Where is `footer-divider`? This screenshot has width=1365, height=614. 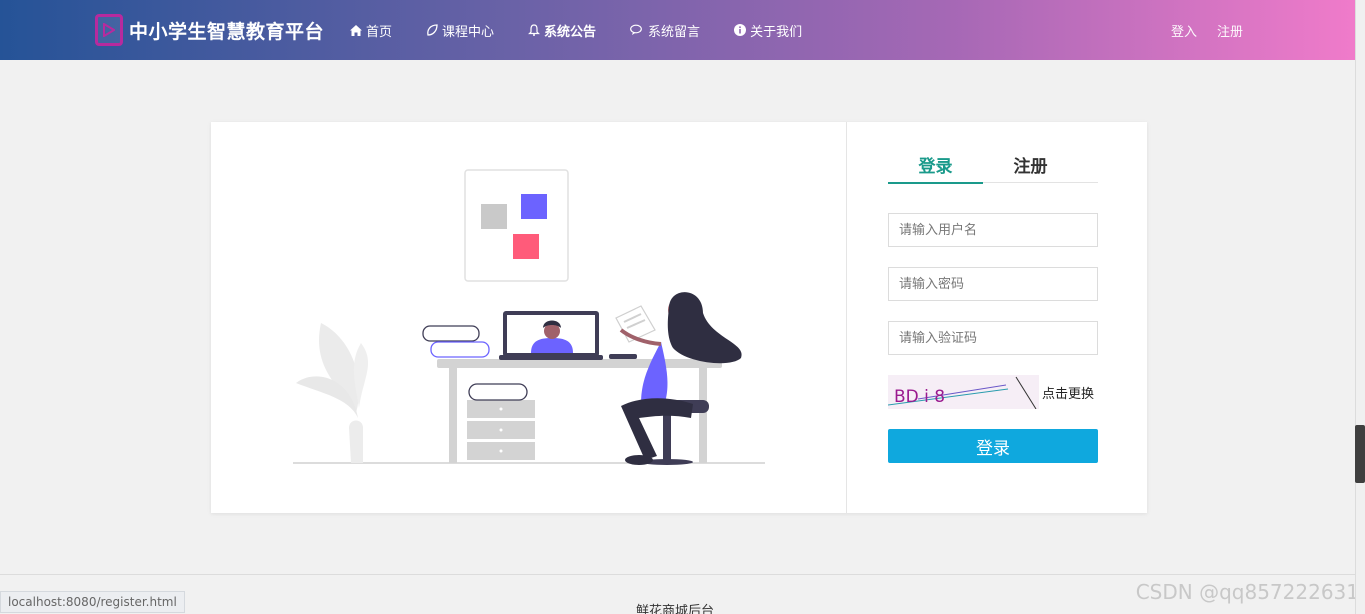 footer-divider is located at coordinates (677, 574).